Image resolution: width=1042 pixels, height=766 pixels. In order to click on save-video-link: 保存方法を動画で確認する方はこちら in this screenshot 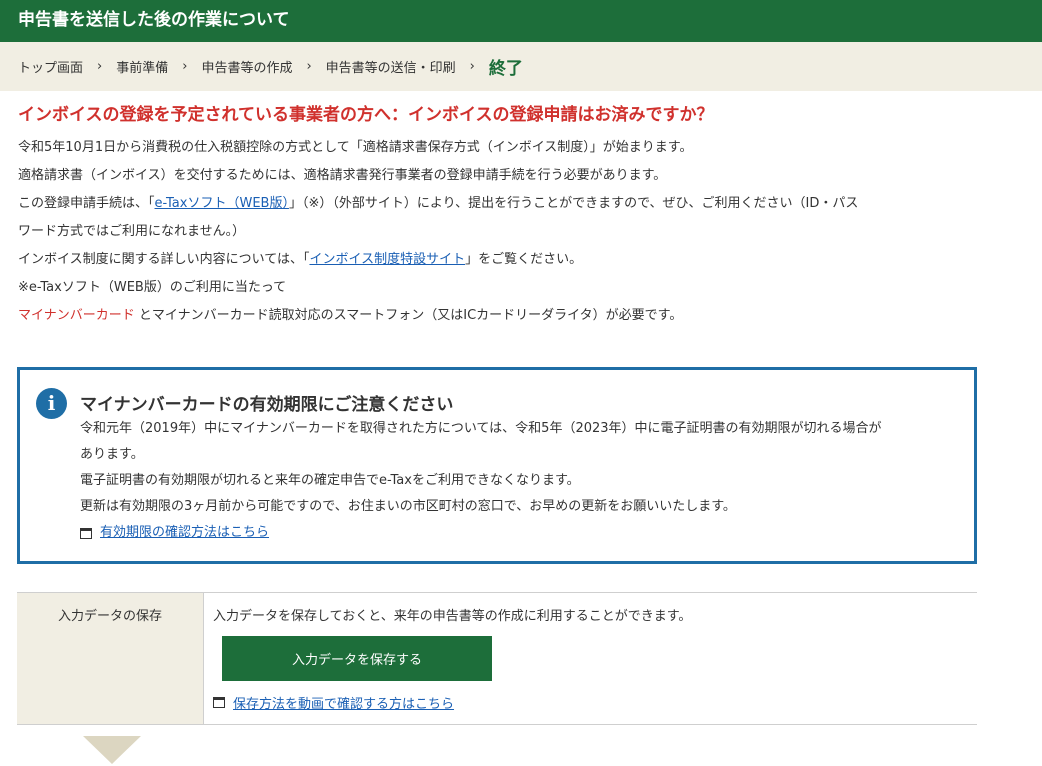, I will do `click(343, 702)`.